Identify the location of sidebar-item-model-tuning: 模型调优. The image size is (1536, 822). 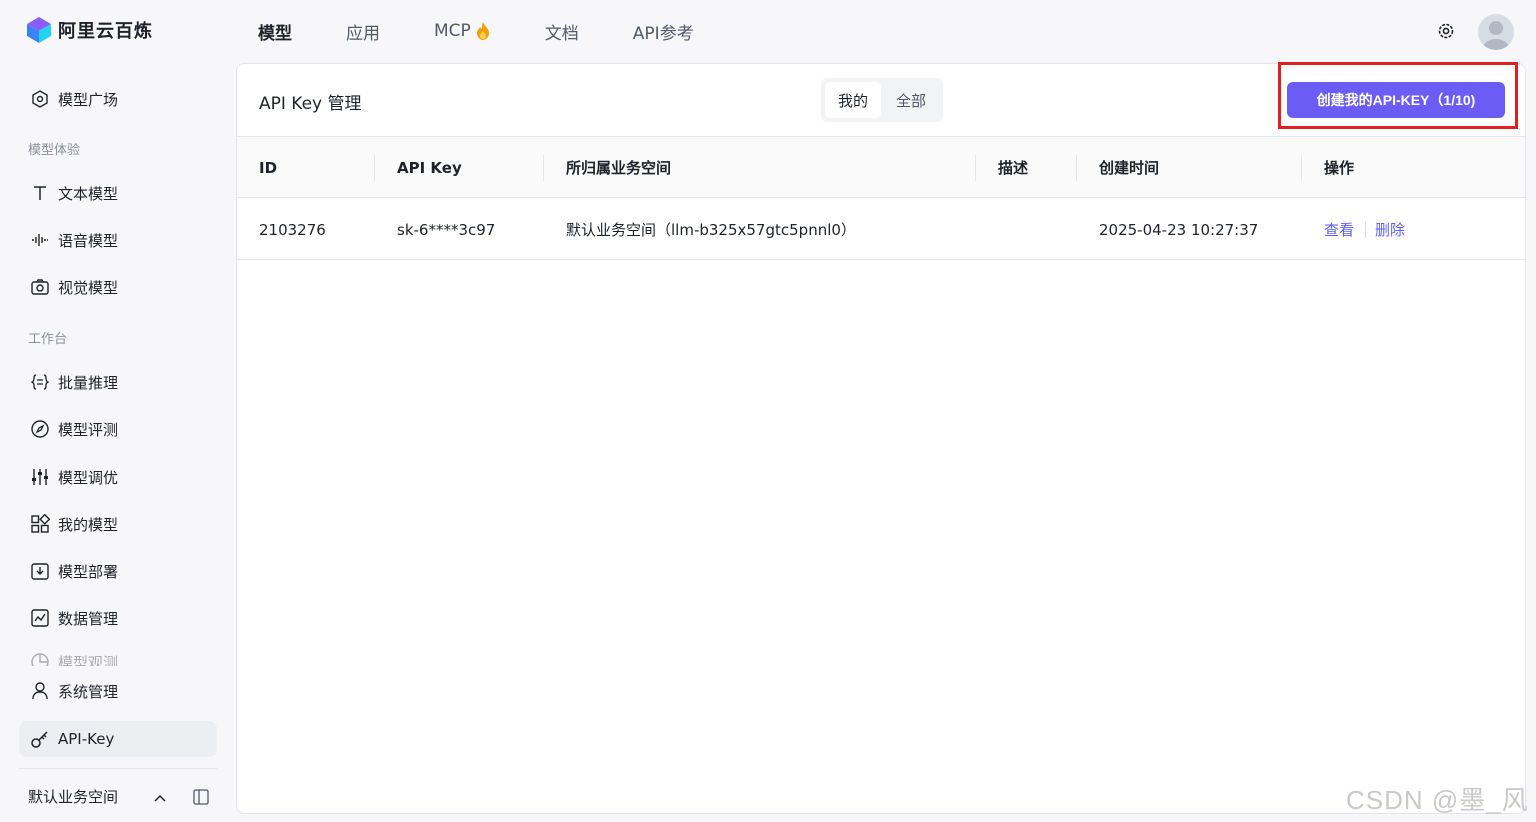
(74, 477).